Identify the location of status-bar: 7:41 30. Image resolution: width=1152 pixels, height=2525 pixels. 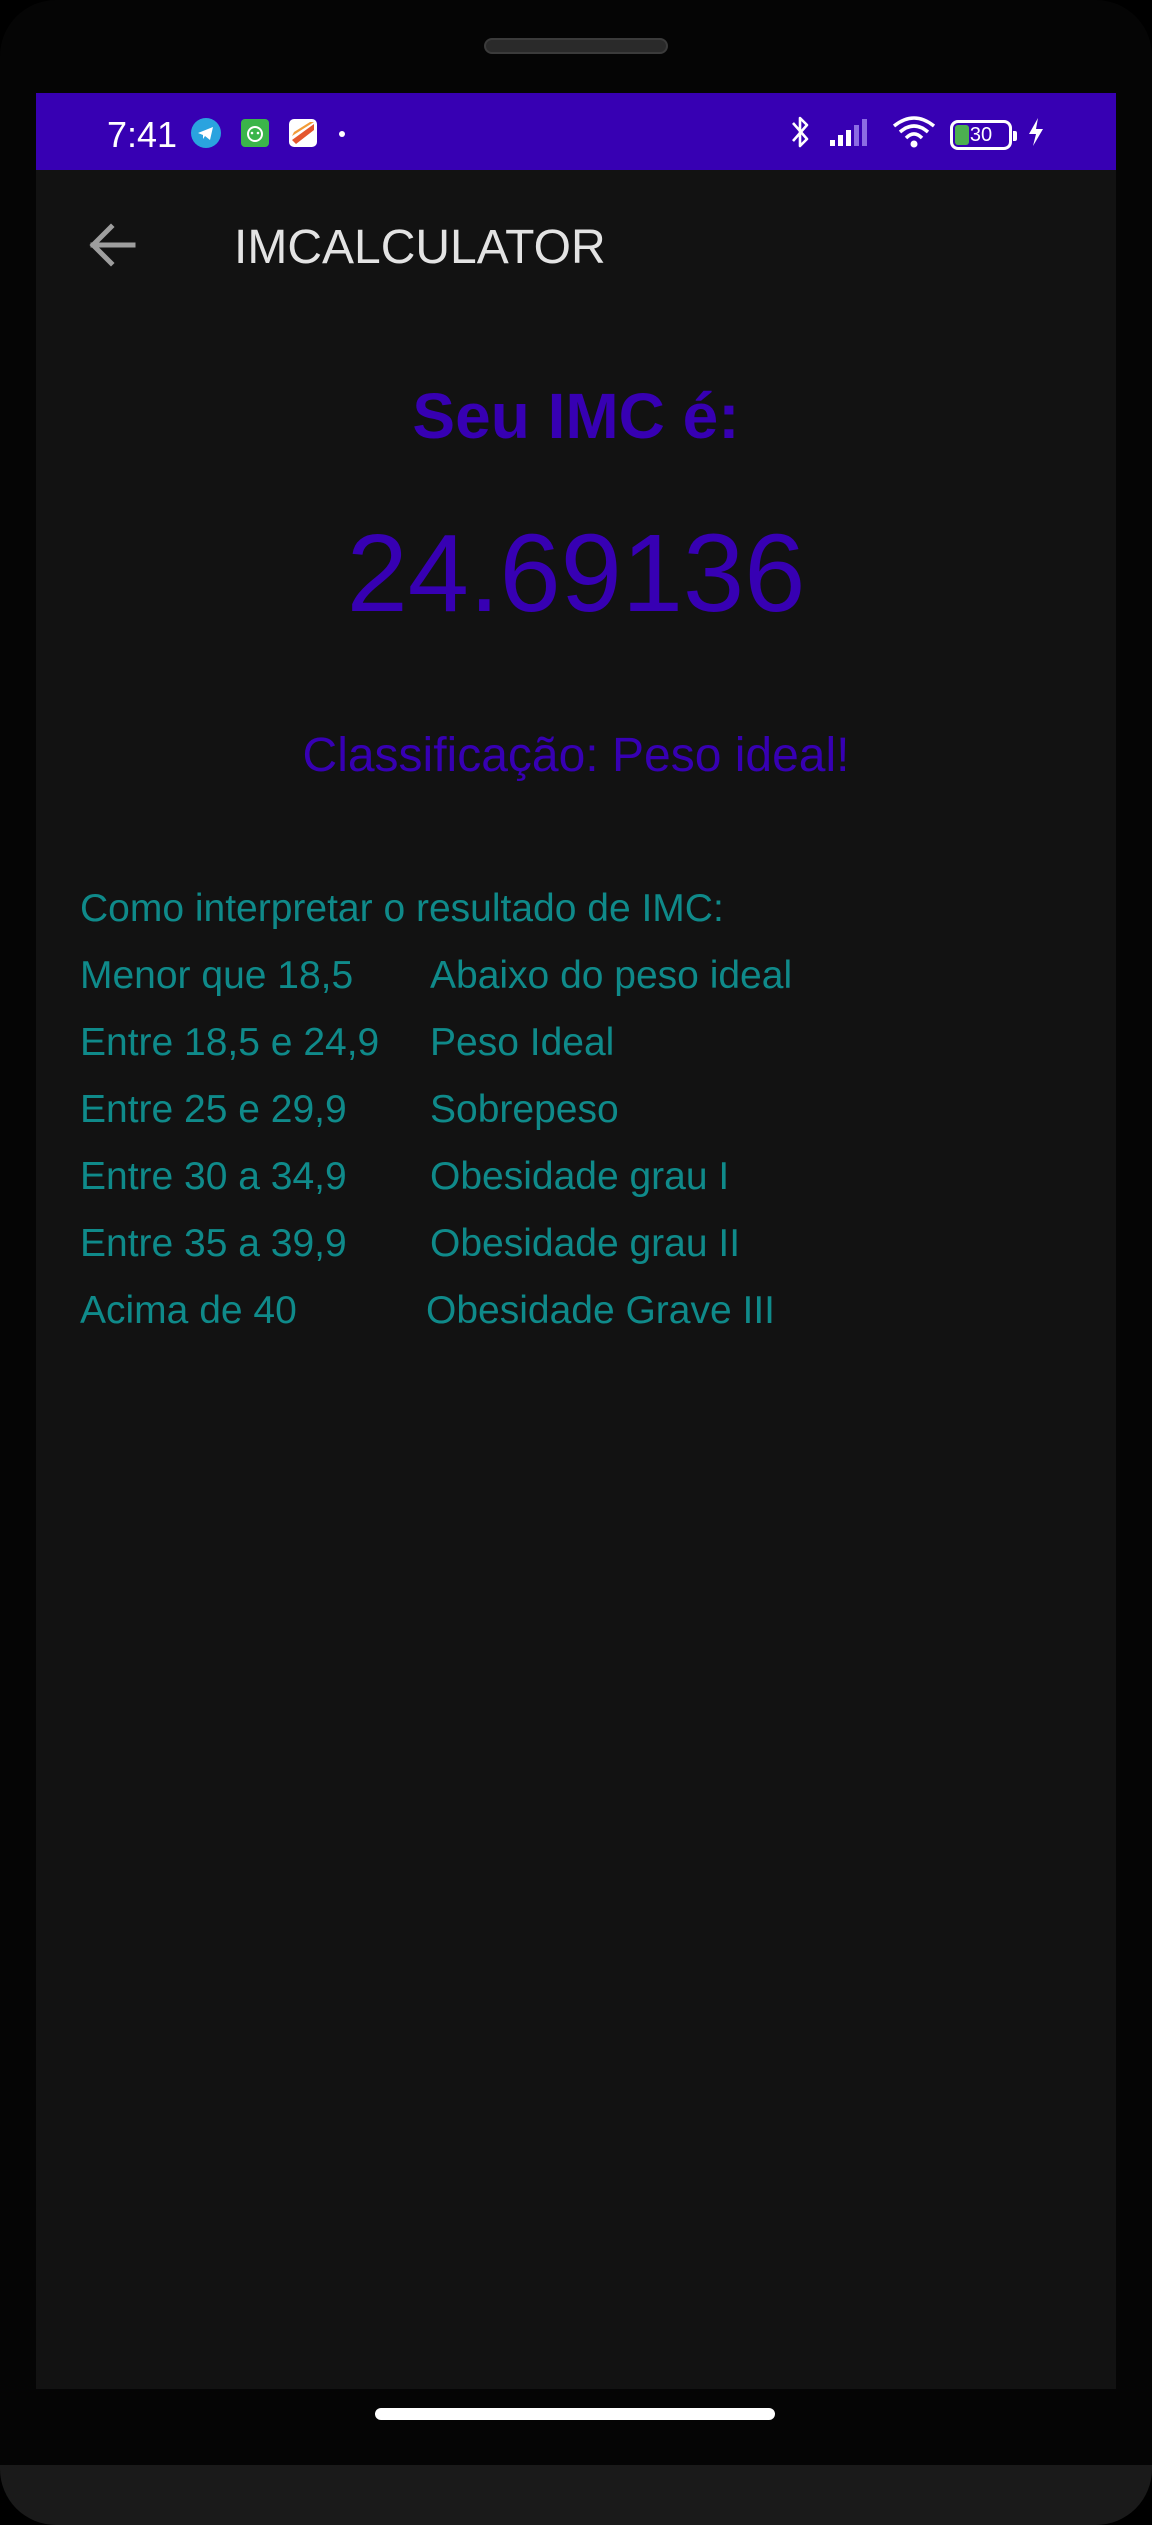
(576, 131).